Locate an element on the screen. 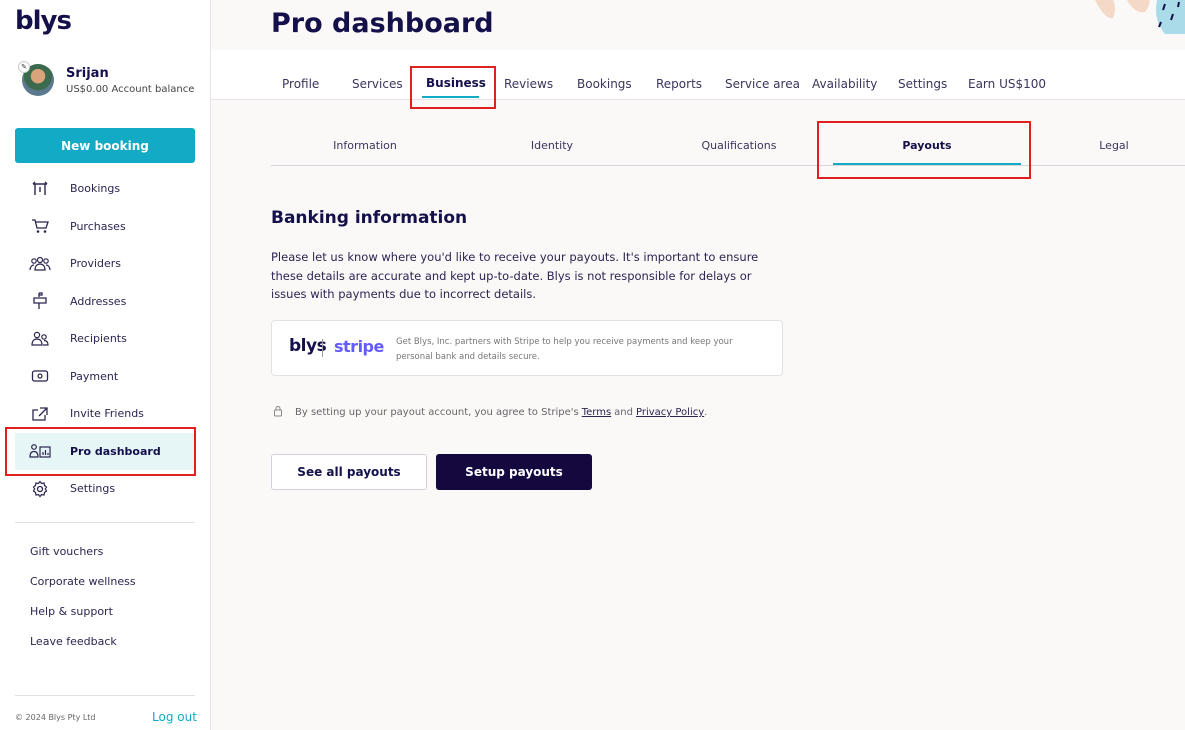  stripe-logo: stripe is located at coordinates (359, 346).